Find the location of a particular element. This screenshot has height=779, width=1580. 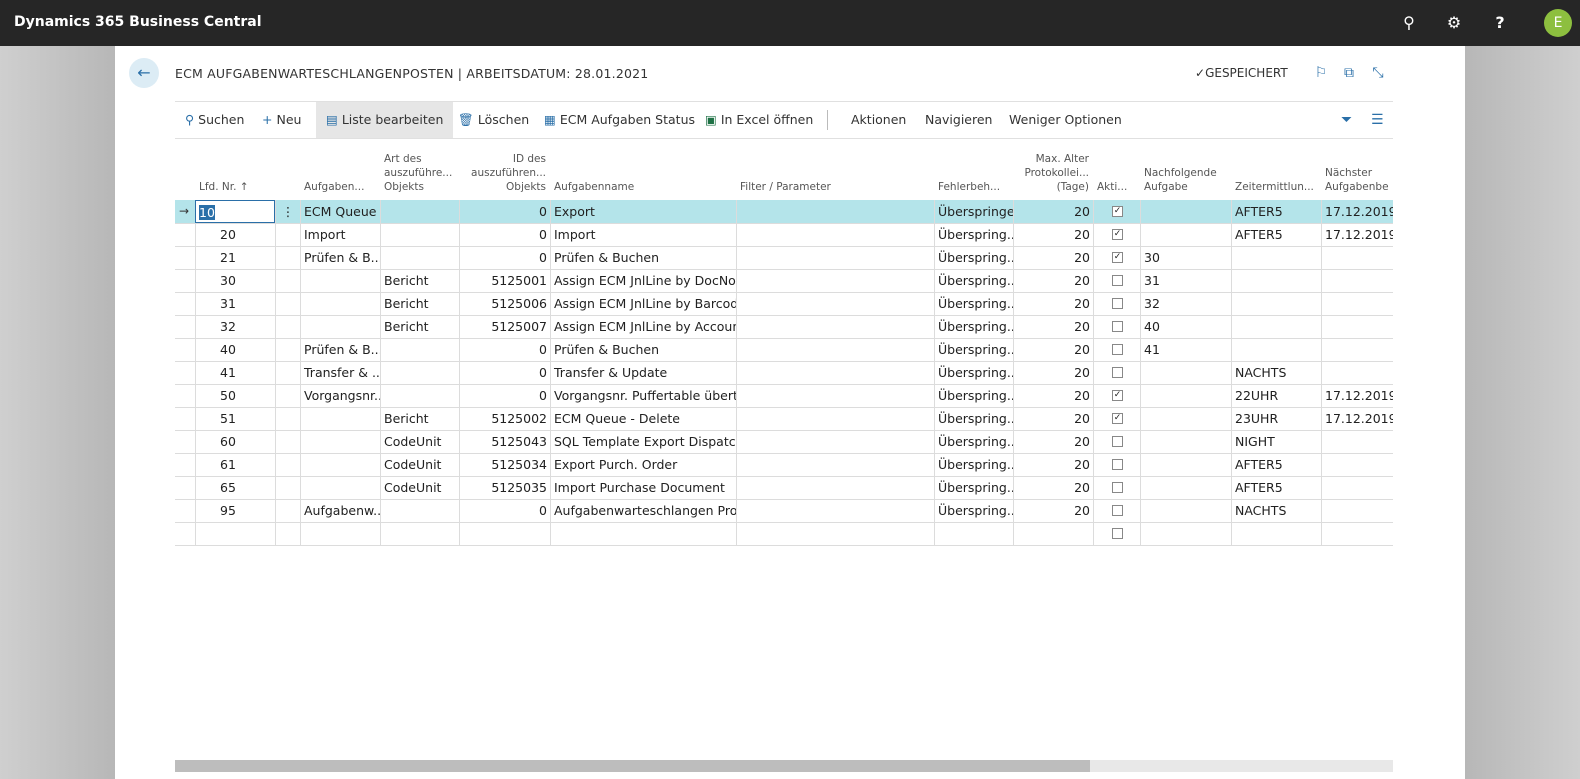

cell-id: 5125006 is located at coordinates (504, 303).